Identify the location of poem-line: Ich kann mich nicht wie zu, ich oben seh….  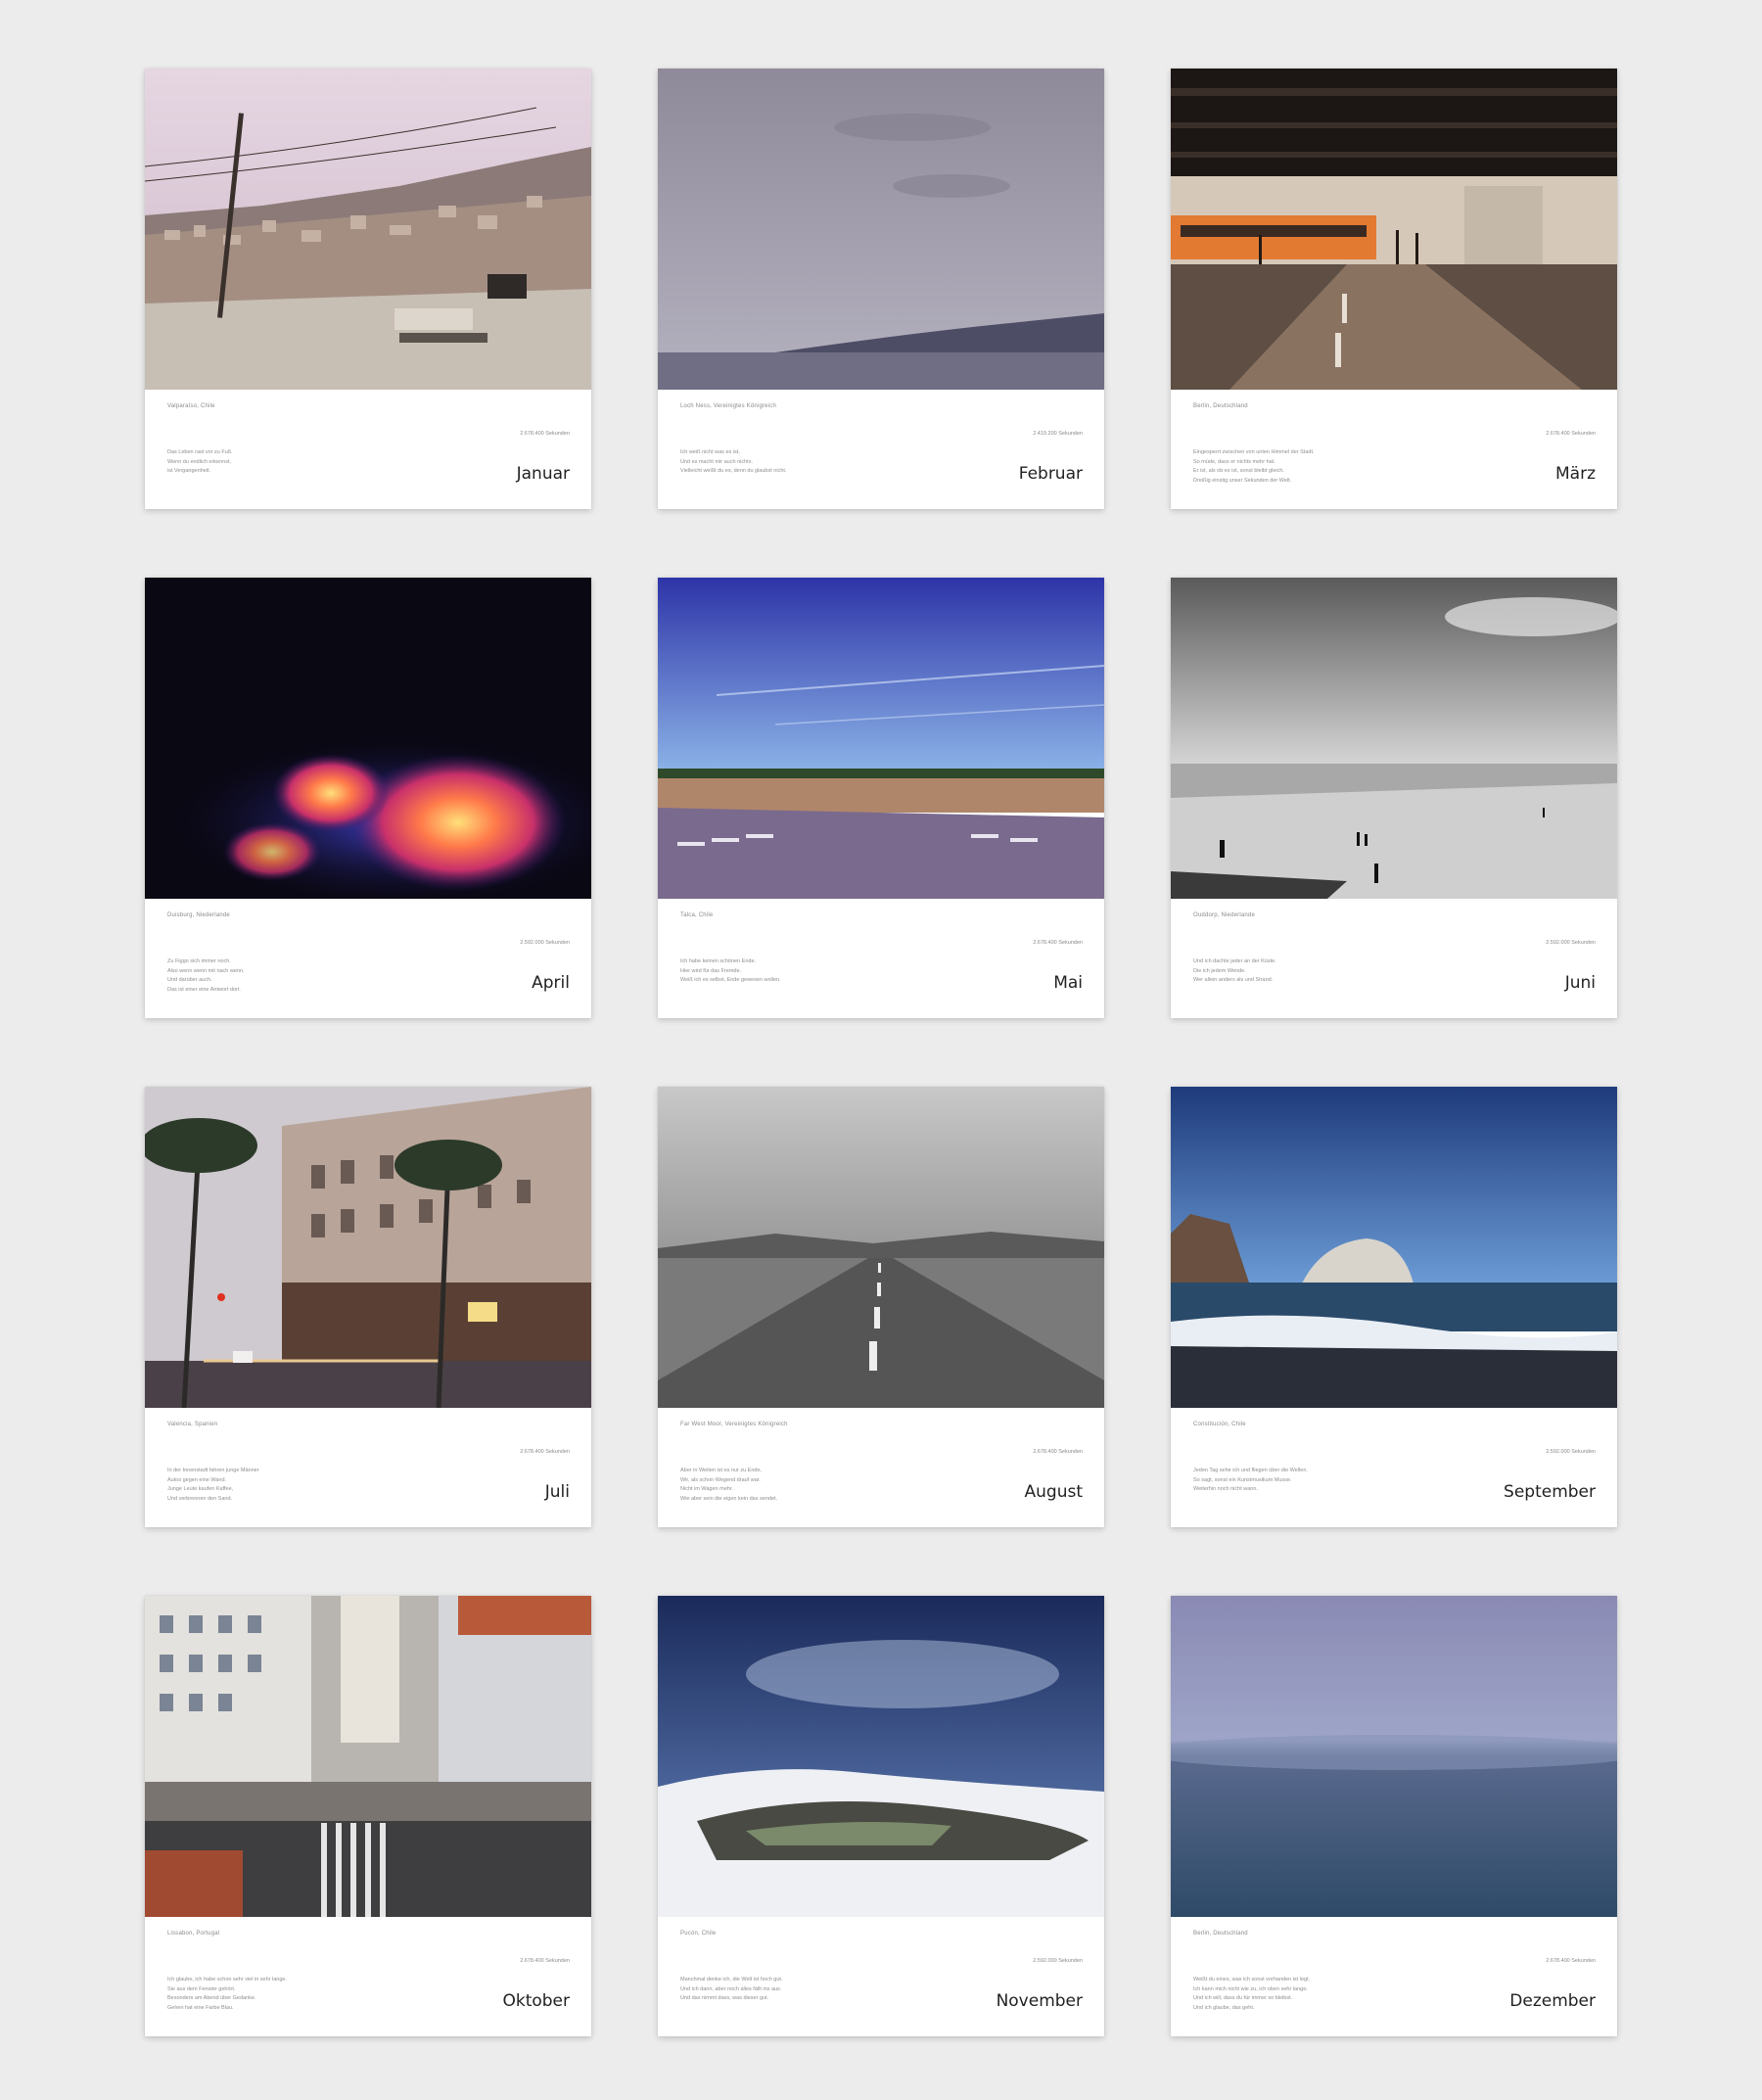
(1251, 1988).